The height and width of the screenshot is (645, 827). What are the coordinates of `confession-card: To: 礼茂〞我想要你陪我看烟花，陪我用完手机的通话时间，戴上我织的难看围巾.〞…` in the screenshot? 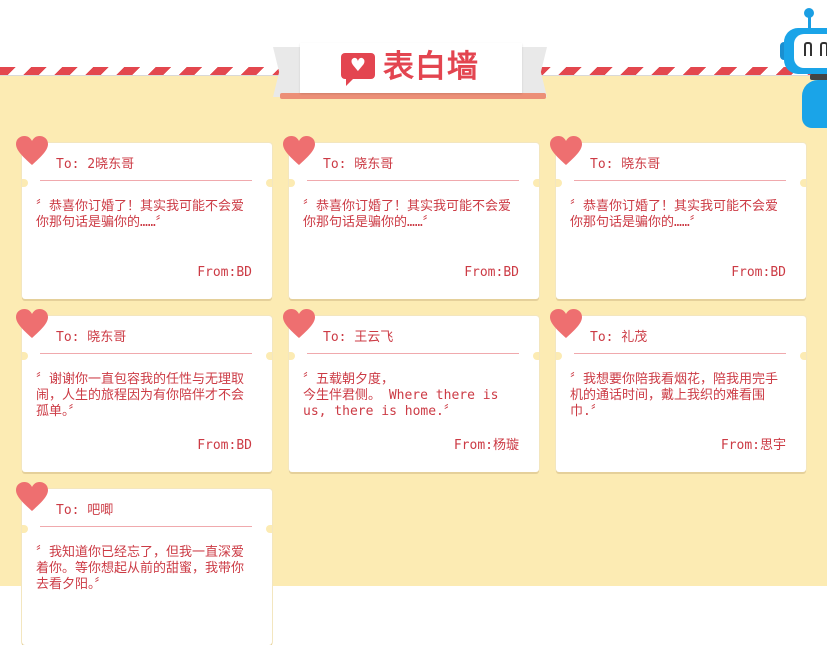 It's located at (678, 390).